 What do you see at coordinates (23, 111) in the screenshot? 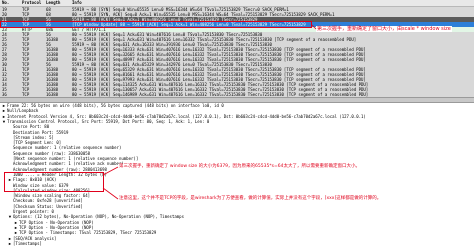
I see `detail-text: Null/Loopback` at bounding box center [23, 111].